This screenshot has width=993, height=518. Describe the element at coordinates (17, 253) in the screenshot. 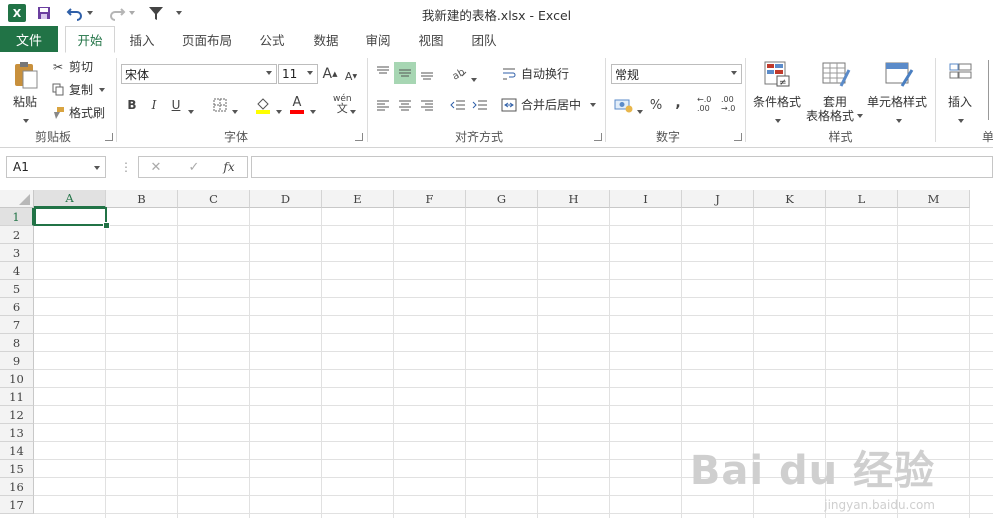

I see `row-header-3: 3` at that location.